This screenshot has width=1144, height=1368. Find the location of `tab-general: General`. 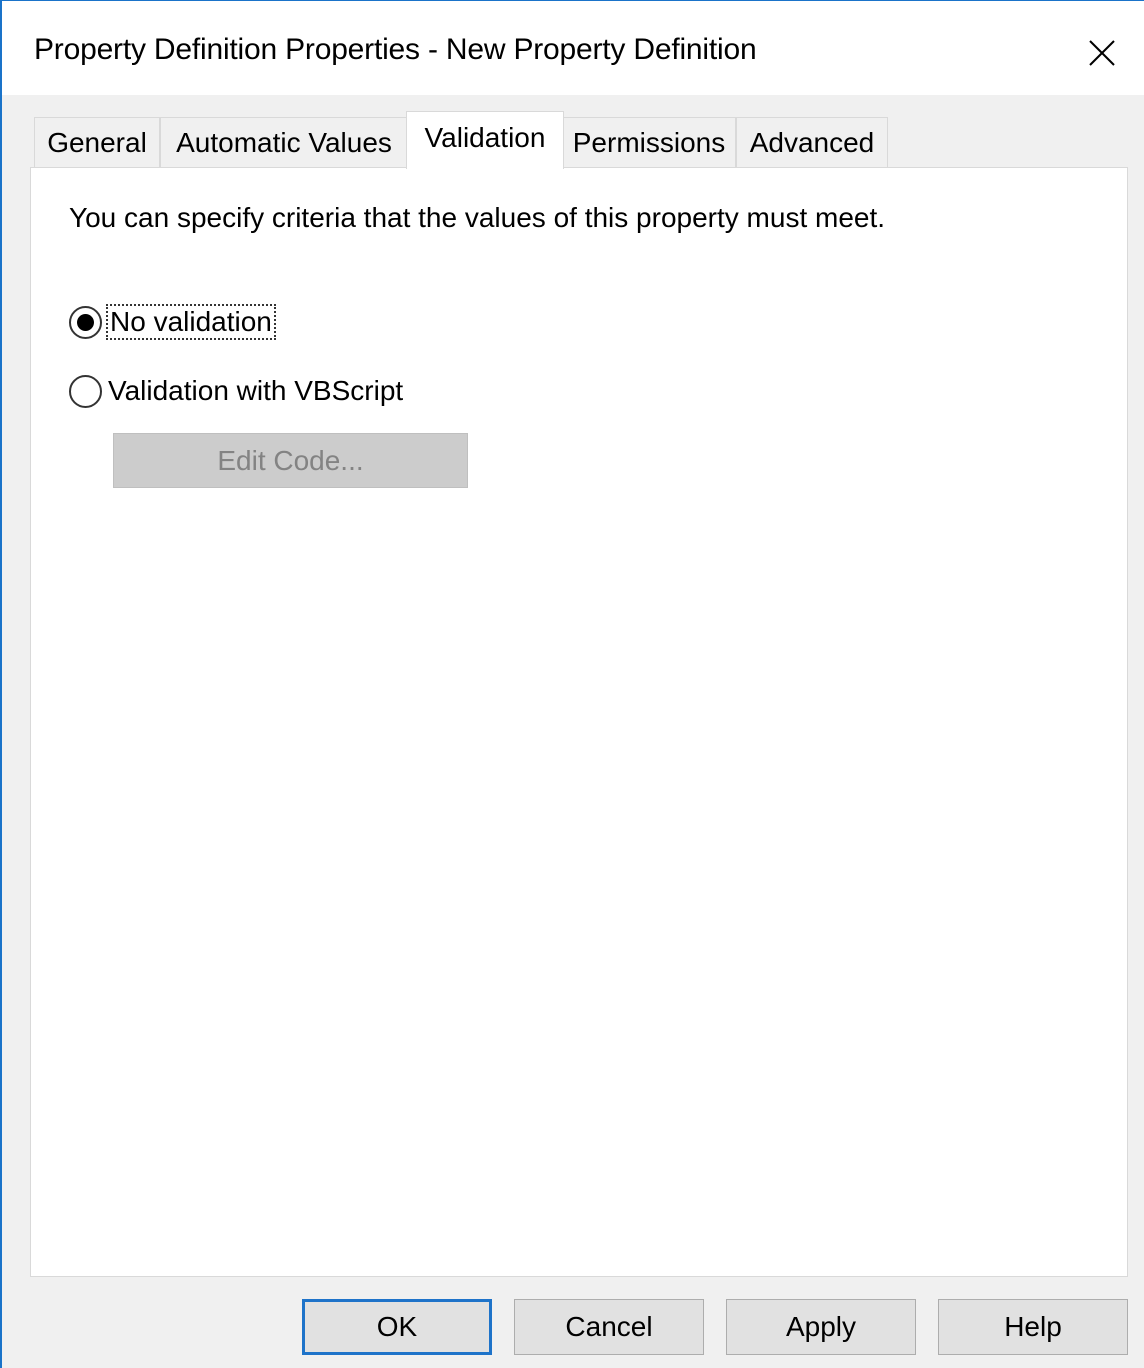

tab-general: General is located at coordinates (97, 142).